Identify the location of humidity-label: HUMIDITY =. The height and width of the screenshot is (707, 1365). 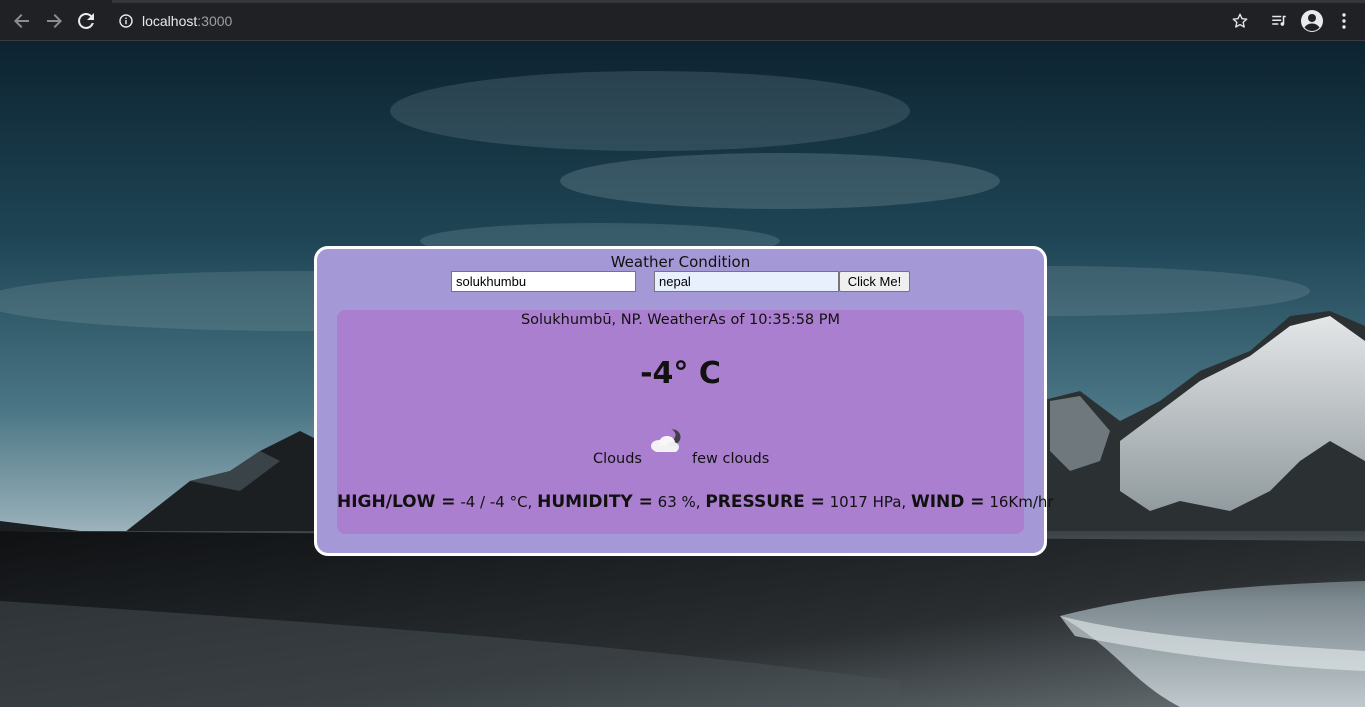
(595, 502).